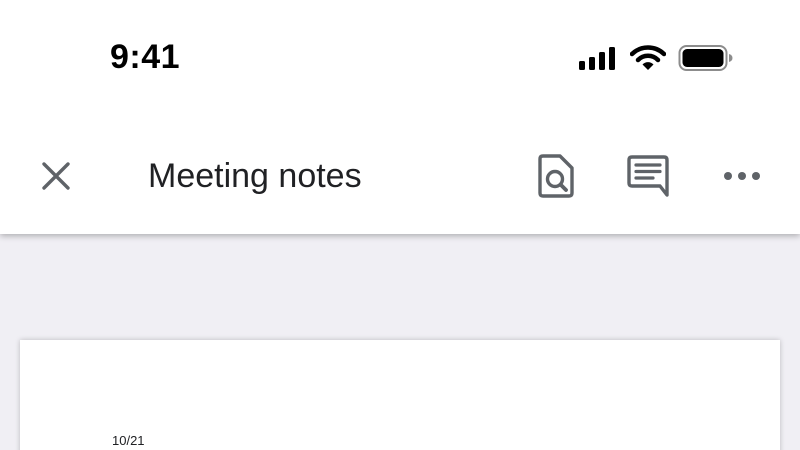  What do you see at coordinates (598, 60) in the screenshot?
I see `cellular-signal-icon` at bounding box center [598, 60].